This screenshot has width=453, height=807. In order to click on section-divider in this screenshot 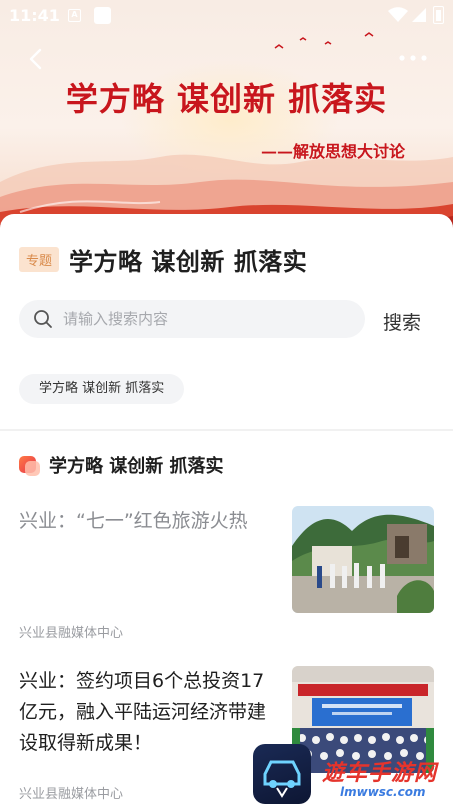, I will do `click(226, 430)`.